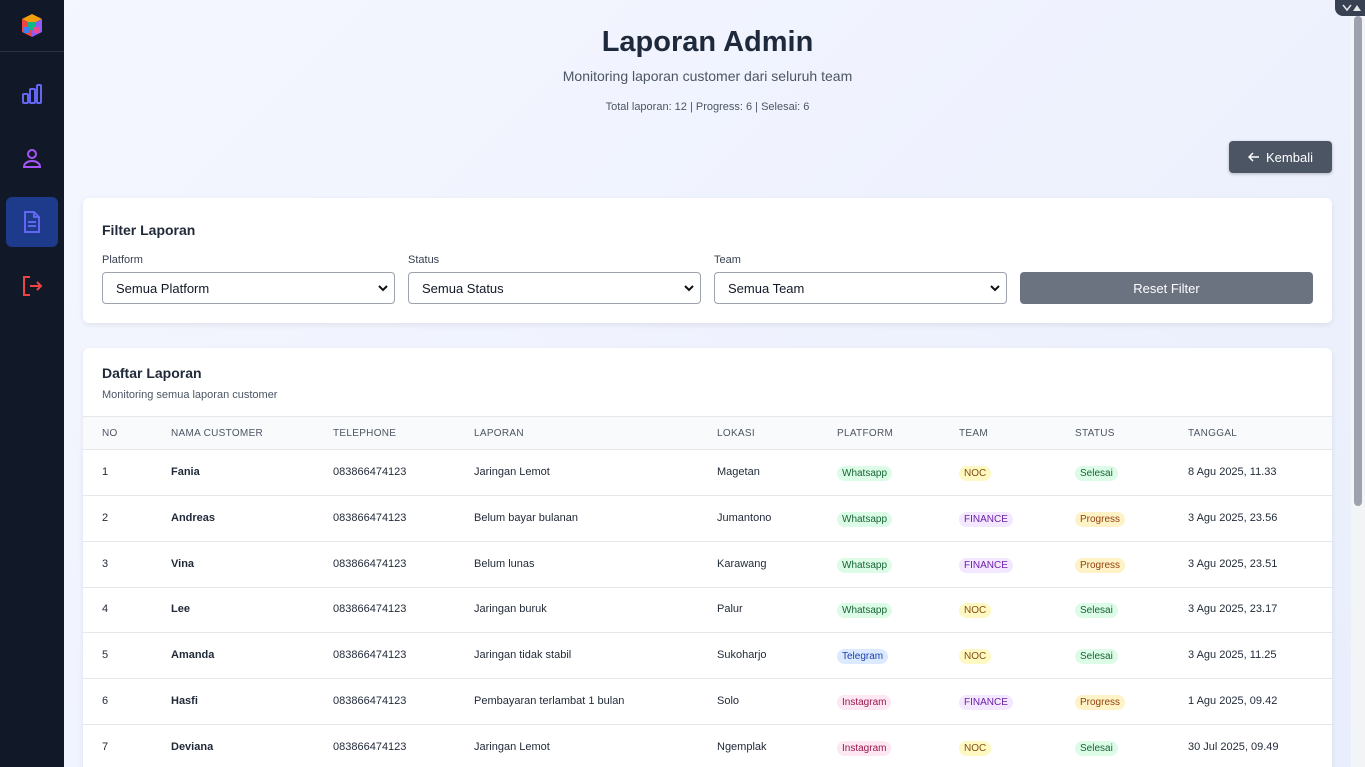  I want to click on cell-date: 3 Agu 2025, 23.56, so click(1233, 517).